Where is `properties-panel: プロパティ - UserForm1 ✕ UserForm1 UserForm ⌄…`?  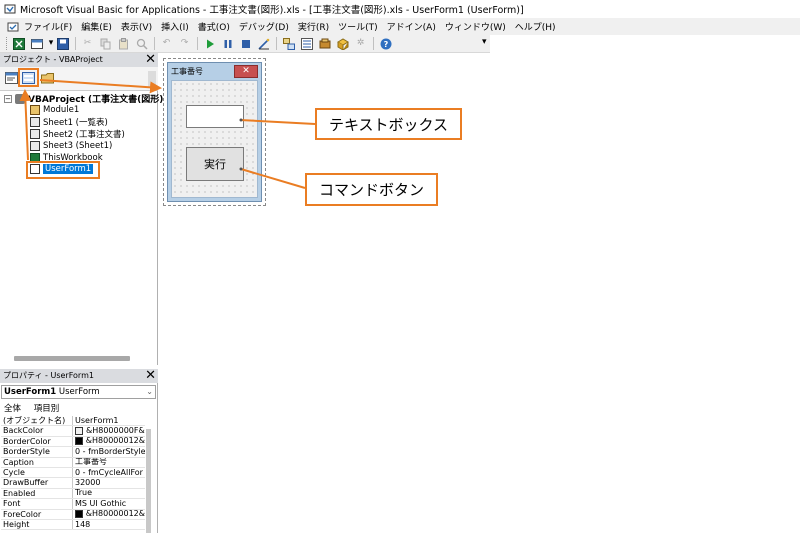 properties-panel: プロパティ - UserForm1 ✕ UserForm1 UserForm ⌄… is located at coordinates (79, 451).